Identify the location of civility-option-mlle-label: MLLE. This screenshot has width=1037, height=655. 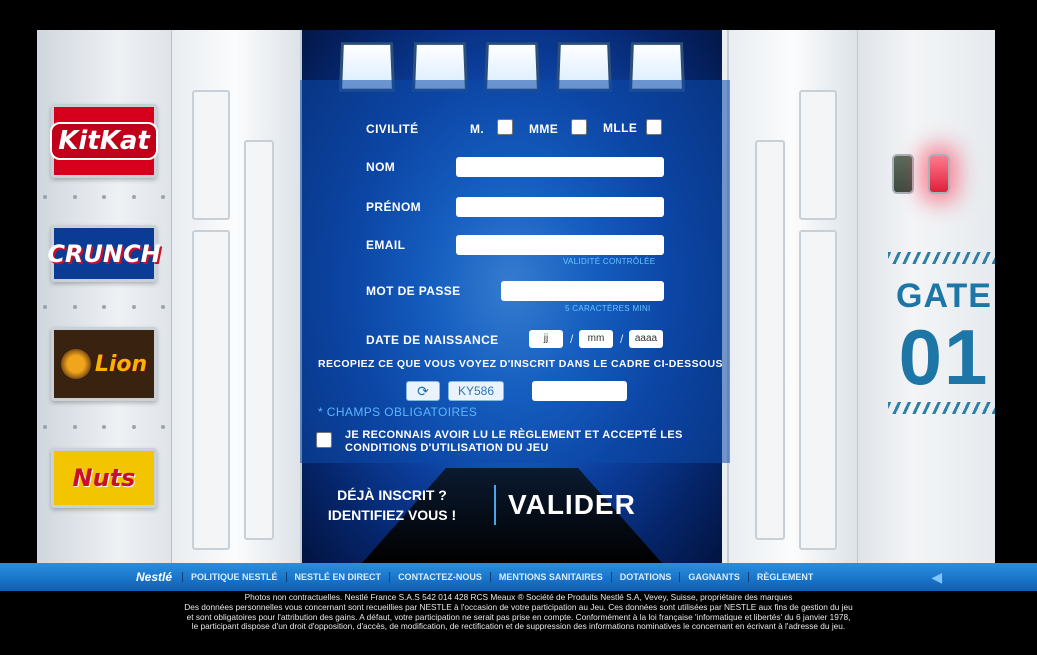
(620, 128).